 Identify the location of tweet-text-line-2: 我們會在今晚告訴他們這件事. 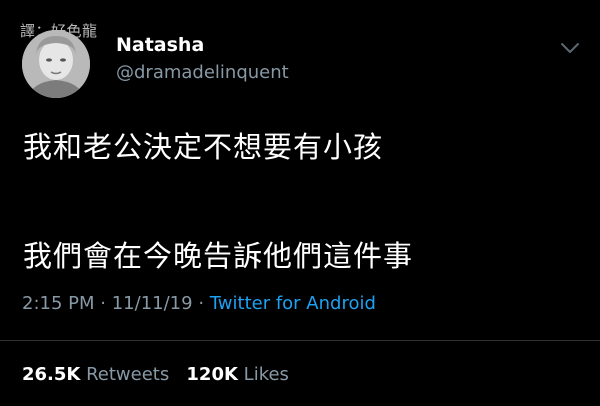
(218, 256).